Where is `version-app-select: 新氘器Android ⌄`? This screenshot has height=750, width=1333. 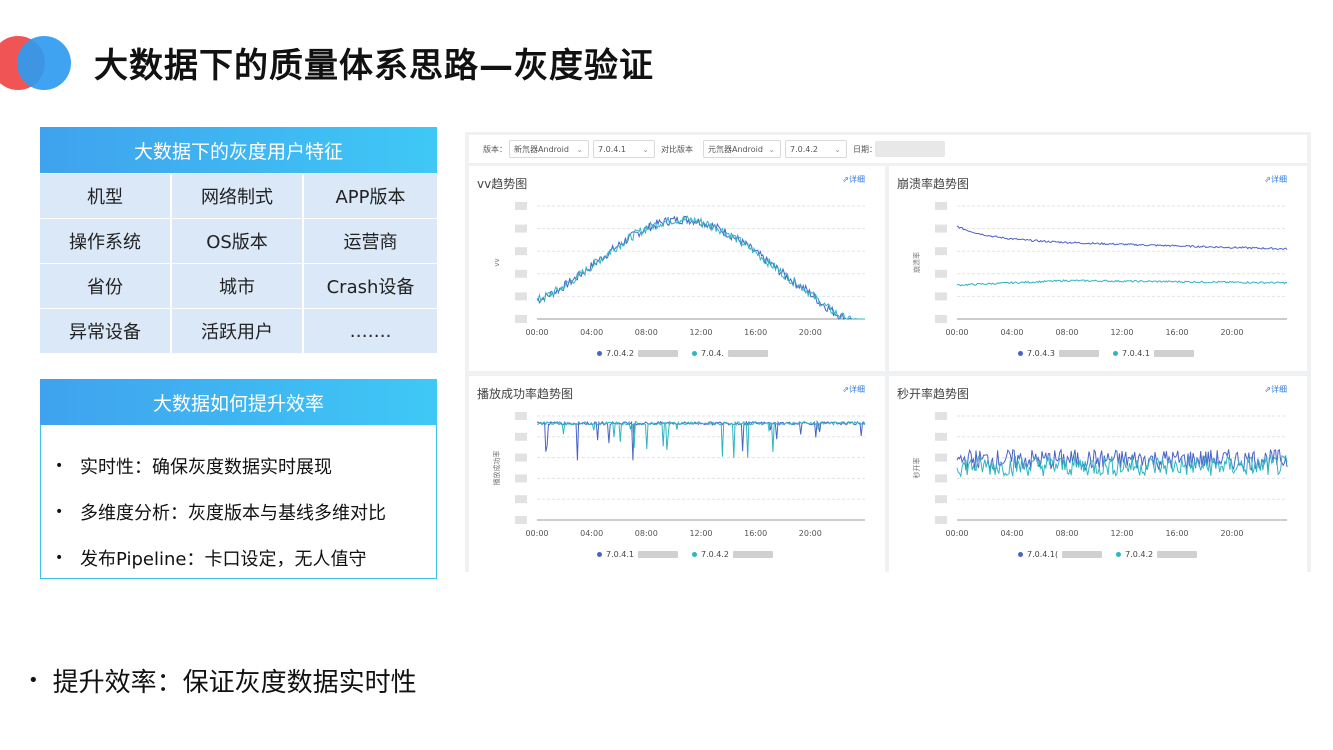
version-app-select: 新氘器Android ⌄ is located at coordinates (549, 149).